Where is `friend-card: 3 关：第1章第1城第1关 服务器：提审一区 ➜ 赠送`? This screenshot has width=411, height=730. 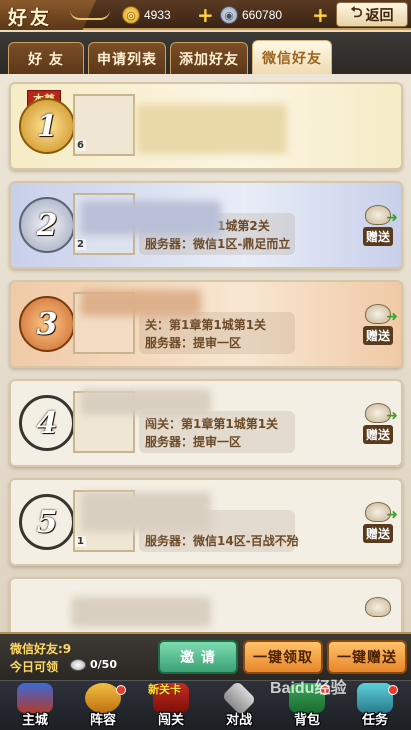
friend-card: 3 关：第1章第1城第1关 服务器：提审一区 ➜ 赠送 is located at coordinates (206, 324).